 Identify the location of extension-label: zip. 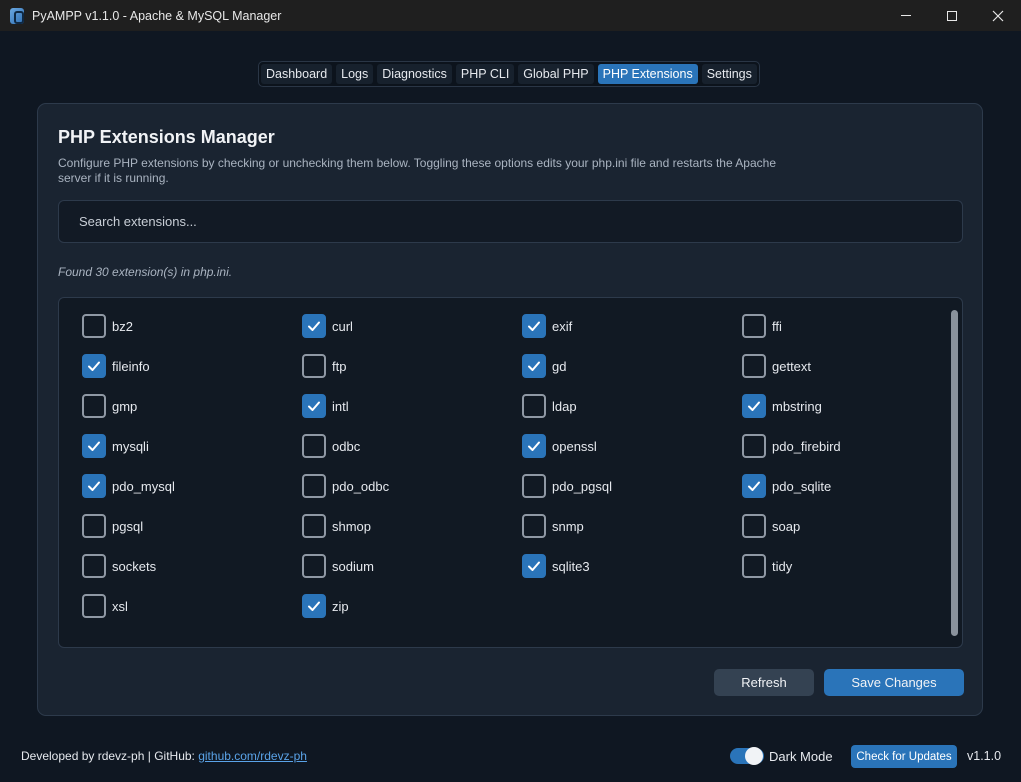
(340, 606).